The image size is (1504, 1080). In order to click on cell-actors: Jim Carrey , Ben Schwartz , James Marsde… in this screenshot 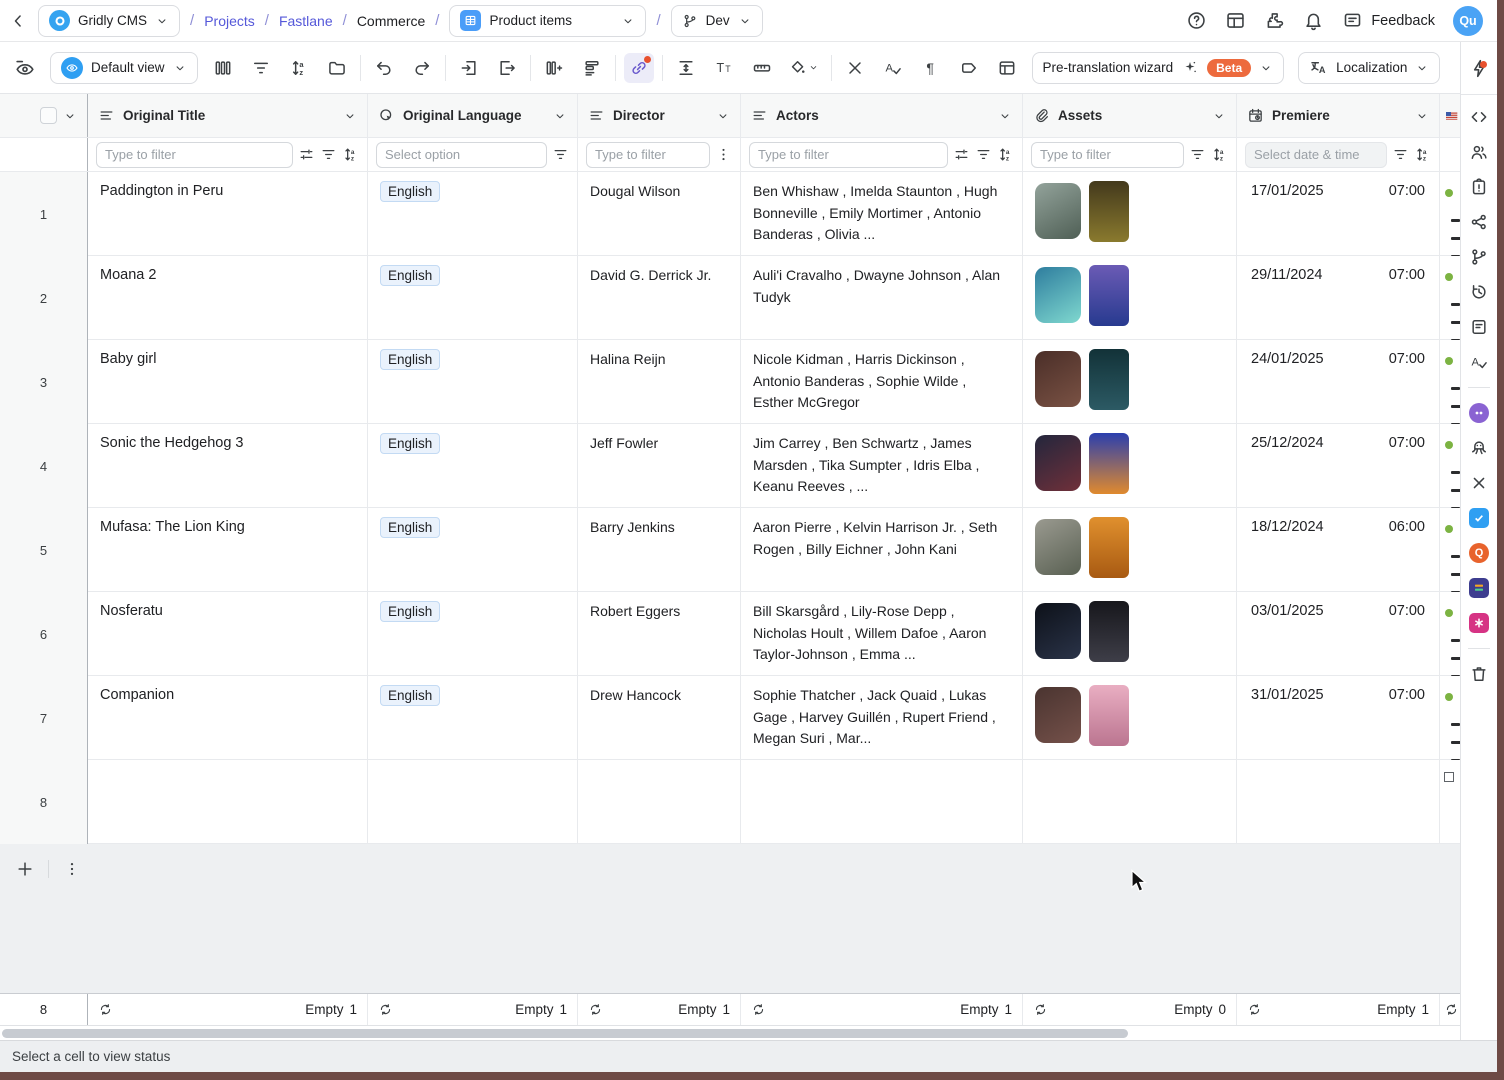, I will do `click(882, 466)`.